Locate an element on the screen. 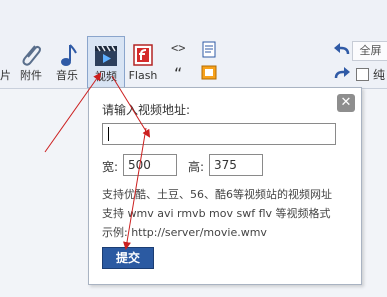  url-prompt-label: 请输入视频地址: is located at coordinates (146, 110).